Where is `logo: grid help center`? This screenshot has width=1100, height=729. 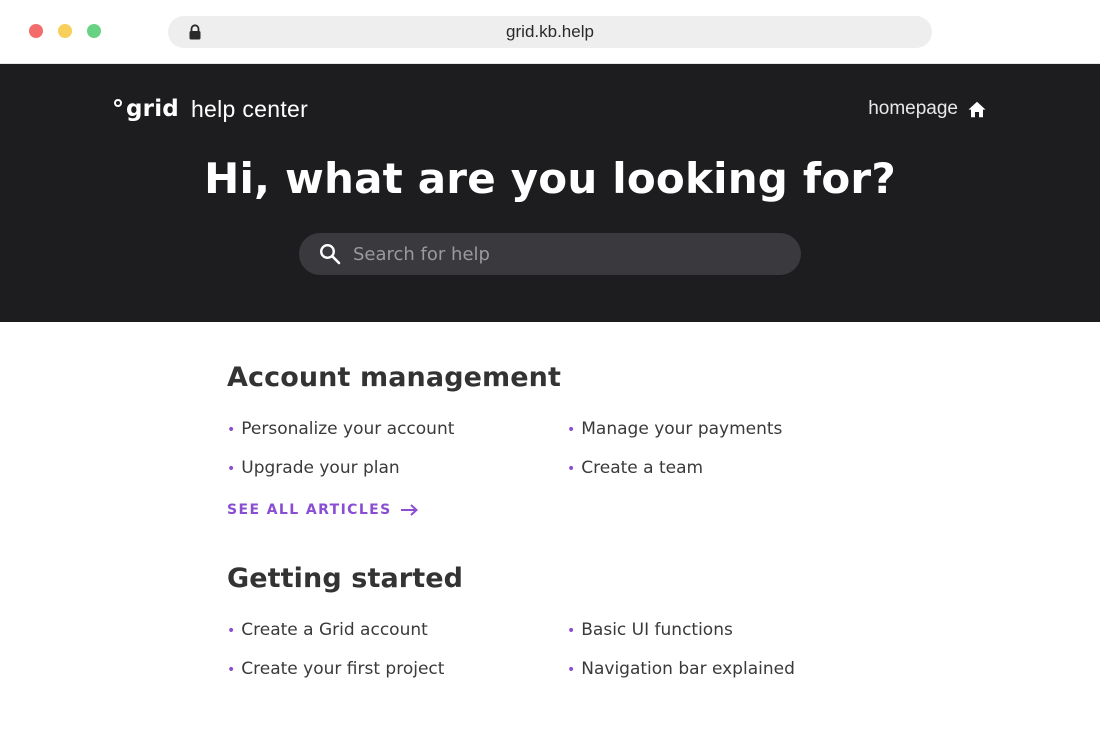
logo: grid help center is located at coordinates (211, 109).